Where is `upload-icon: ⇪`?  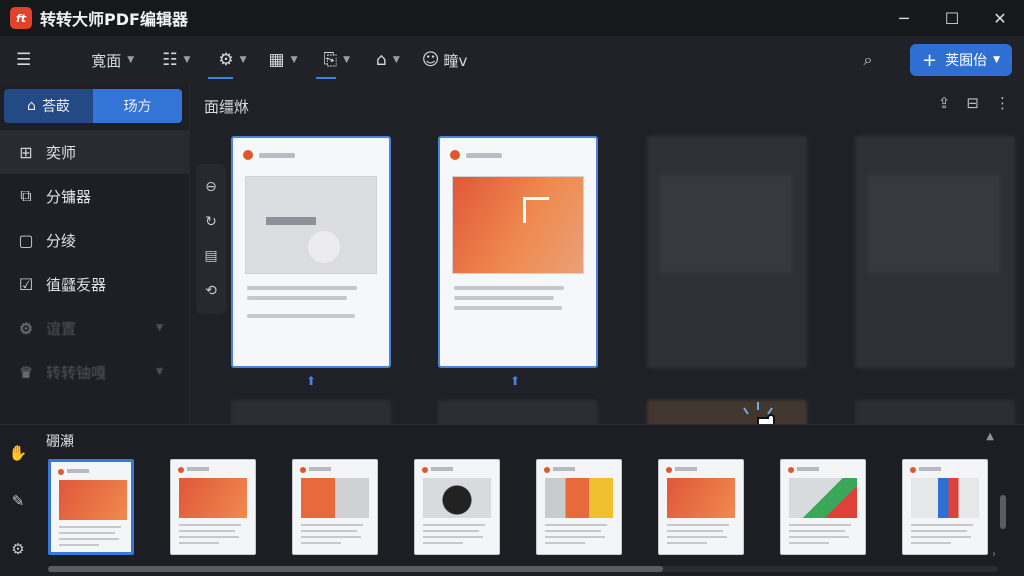 upload-icon: ⇪ is located at coordinates (944, 103).